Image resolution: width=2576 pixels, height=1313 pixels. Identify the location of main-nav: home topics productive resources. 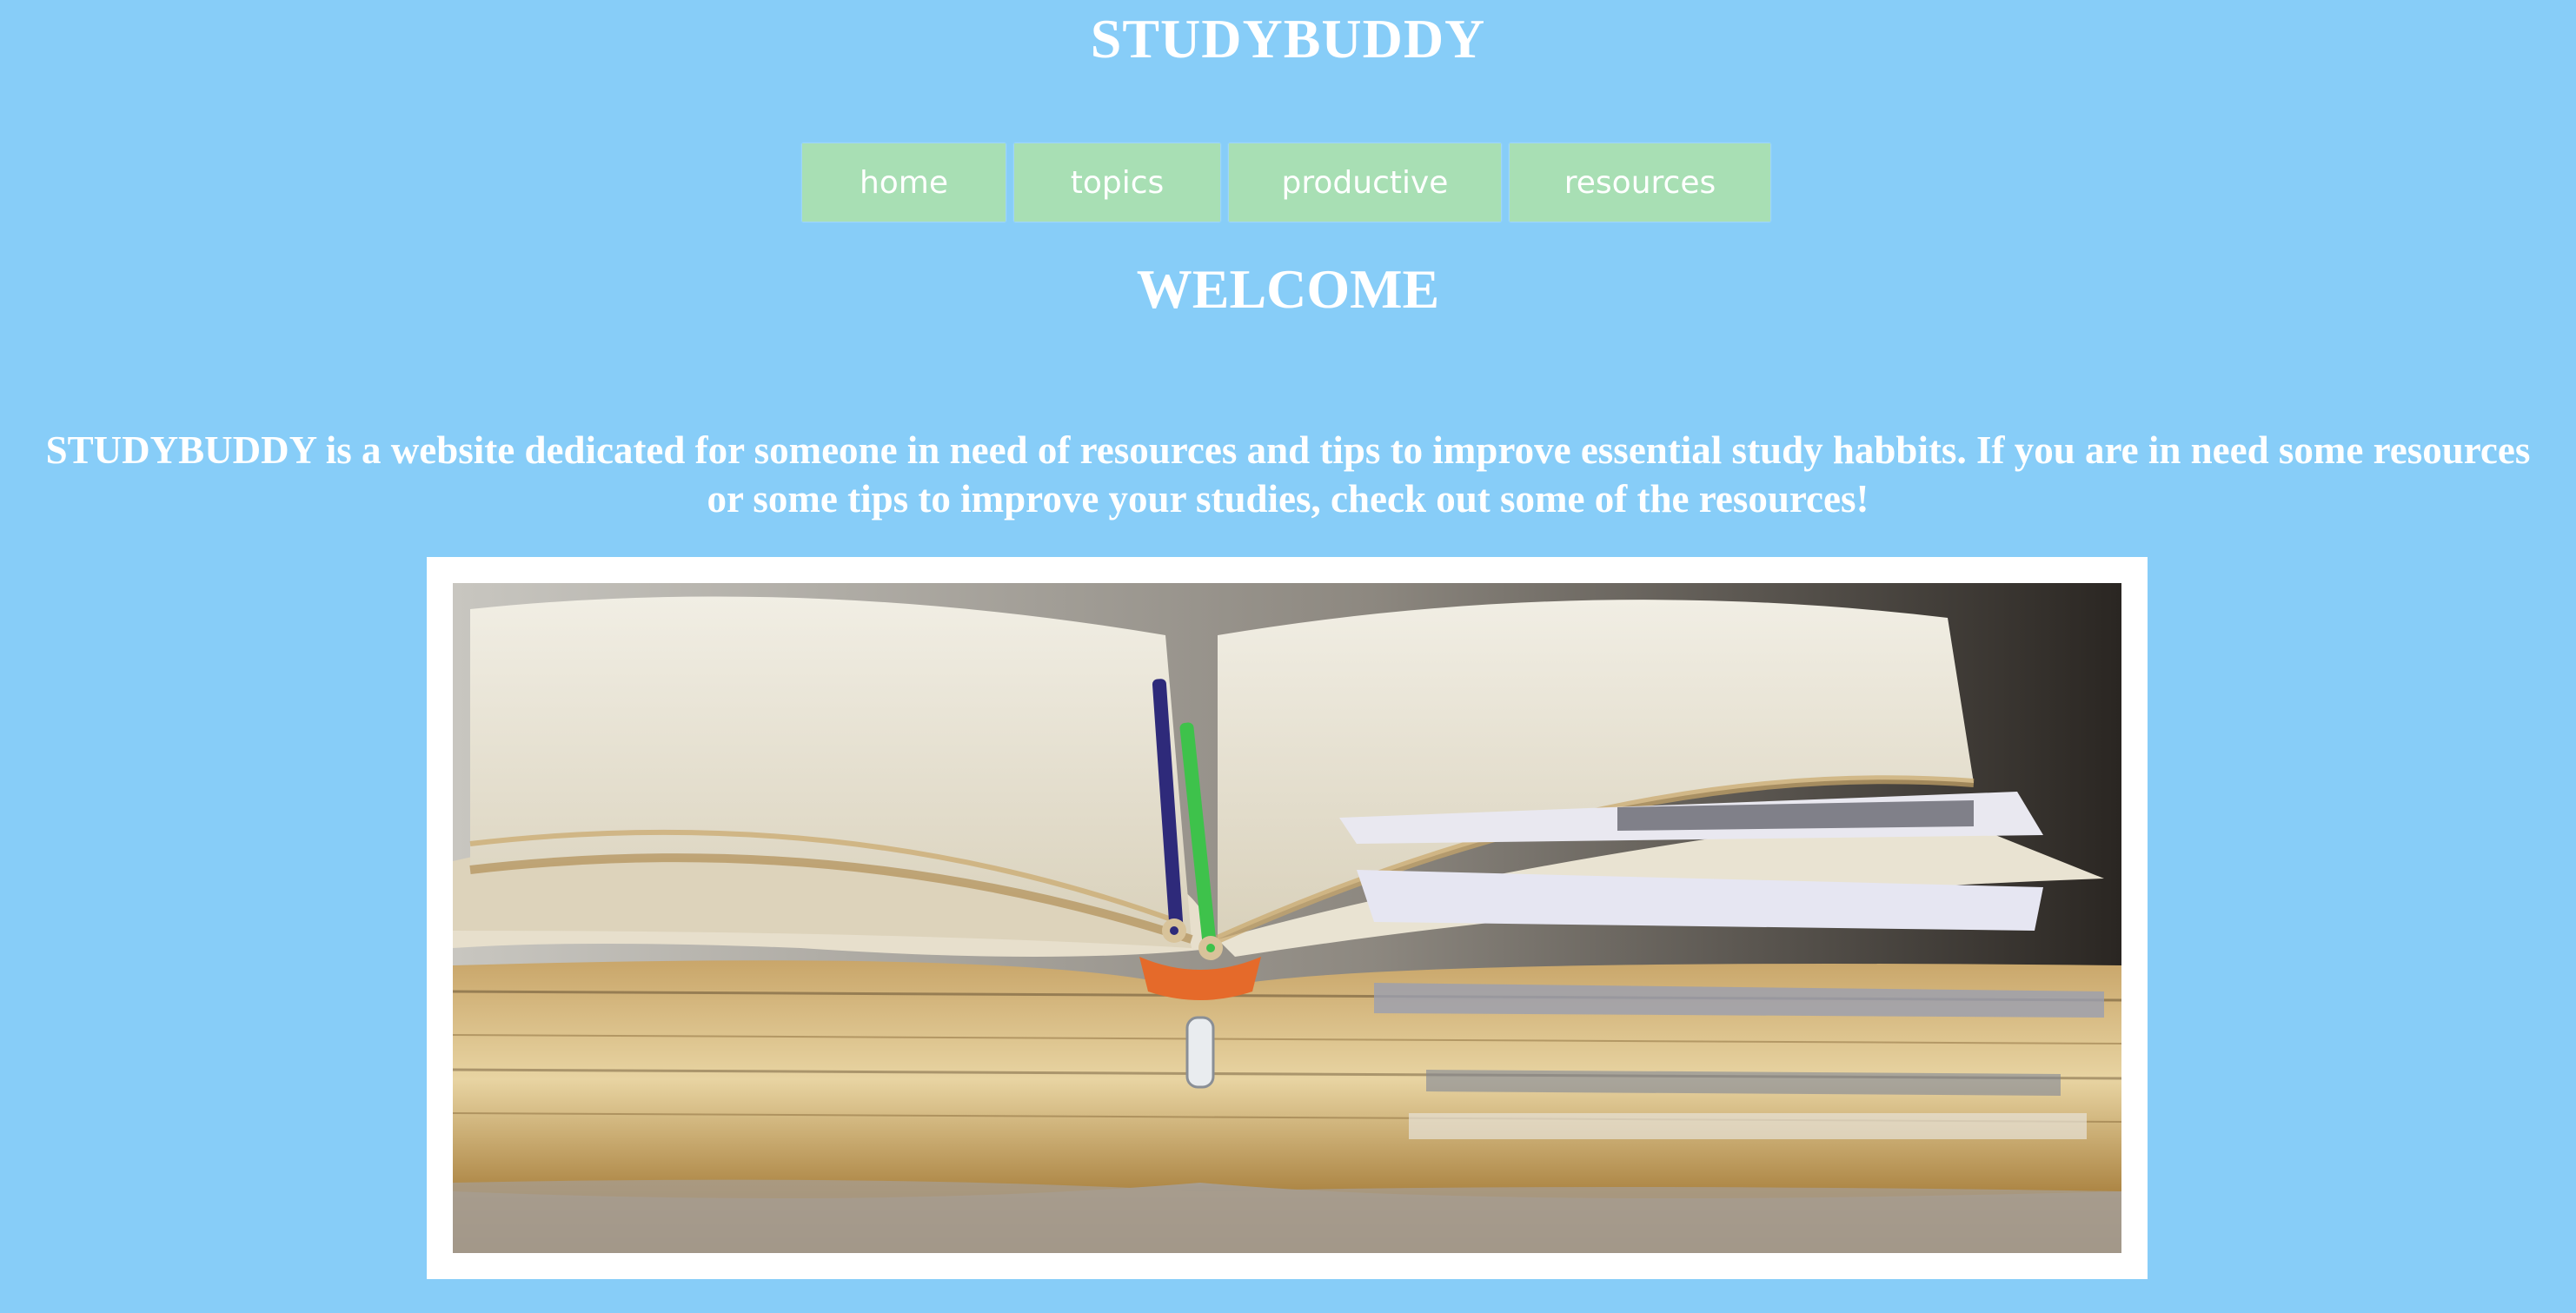
(1286, 183).